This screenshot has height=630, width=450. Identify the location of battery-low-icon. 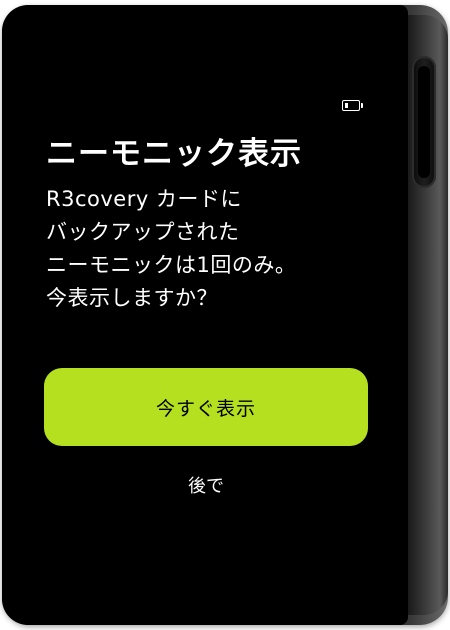
(352, 105).